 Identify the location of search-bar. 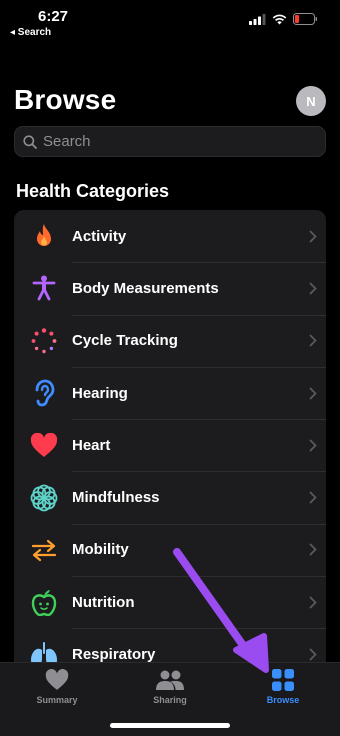
(170, 141).